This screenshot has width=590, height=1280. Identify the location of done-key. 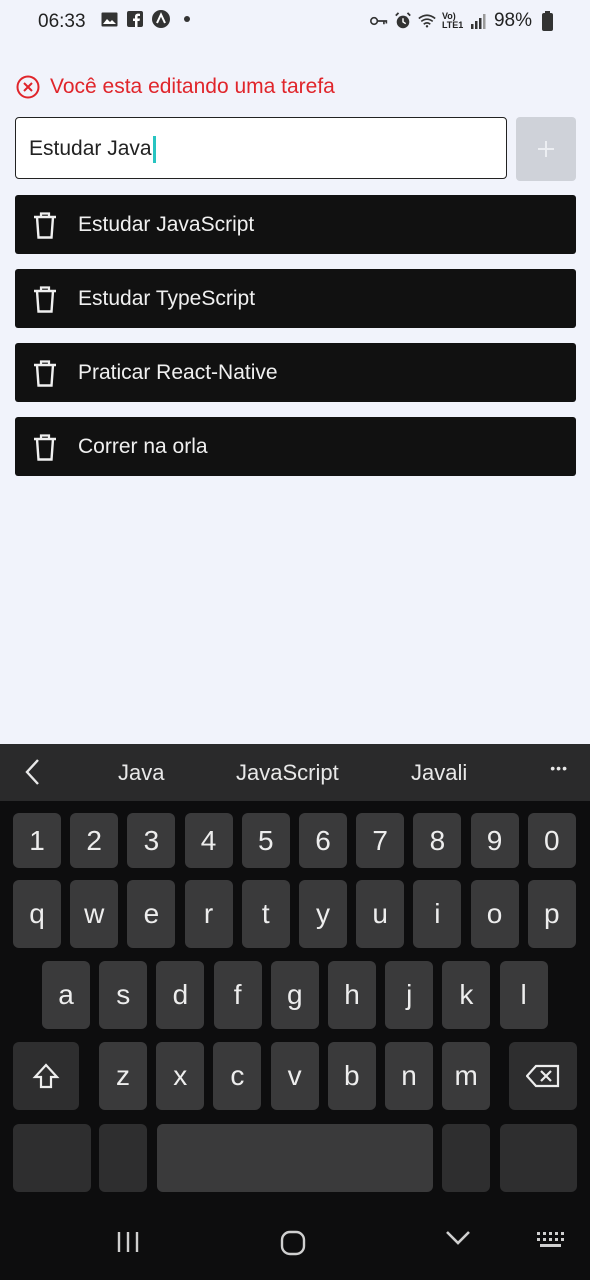
(538, 1158).